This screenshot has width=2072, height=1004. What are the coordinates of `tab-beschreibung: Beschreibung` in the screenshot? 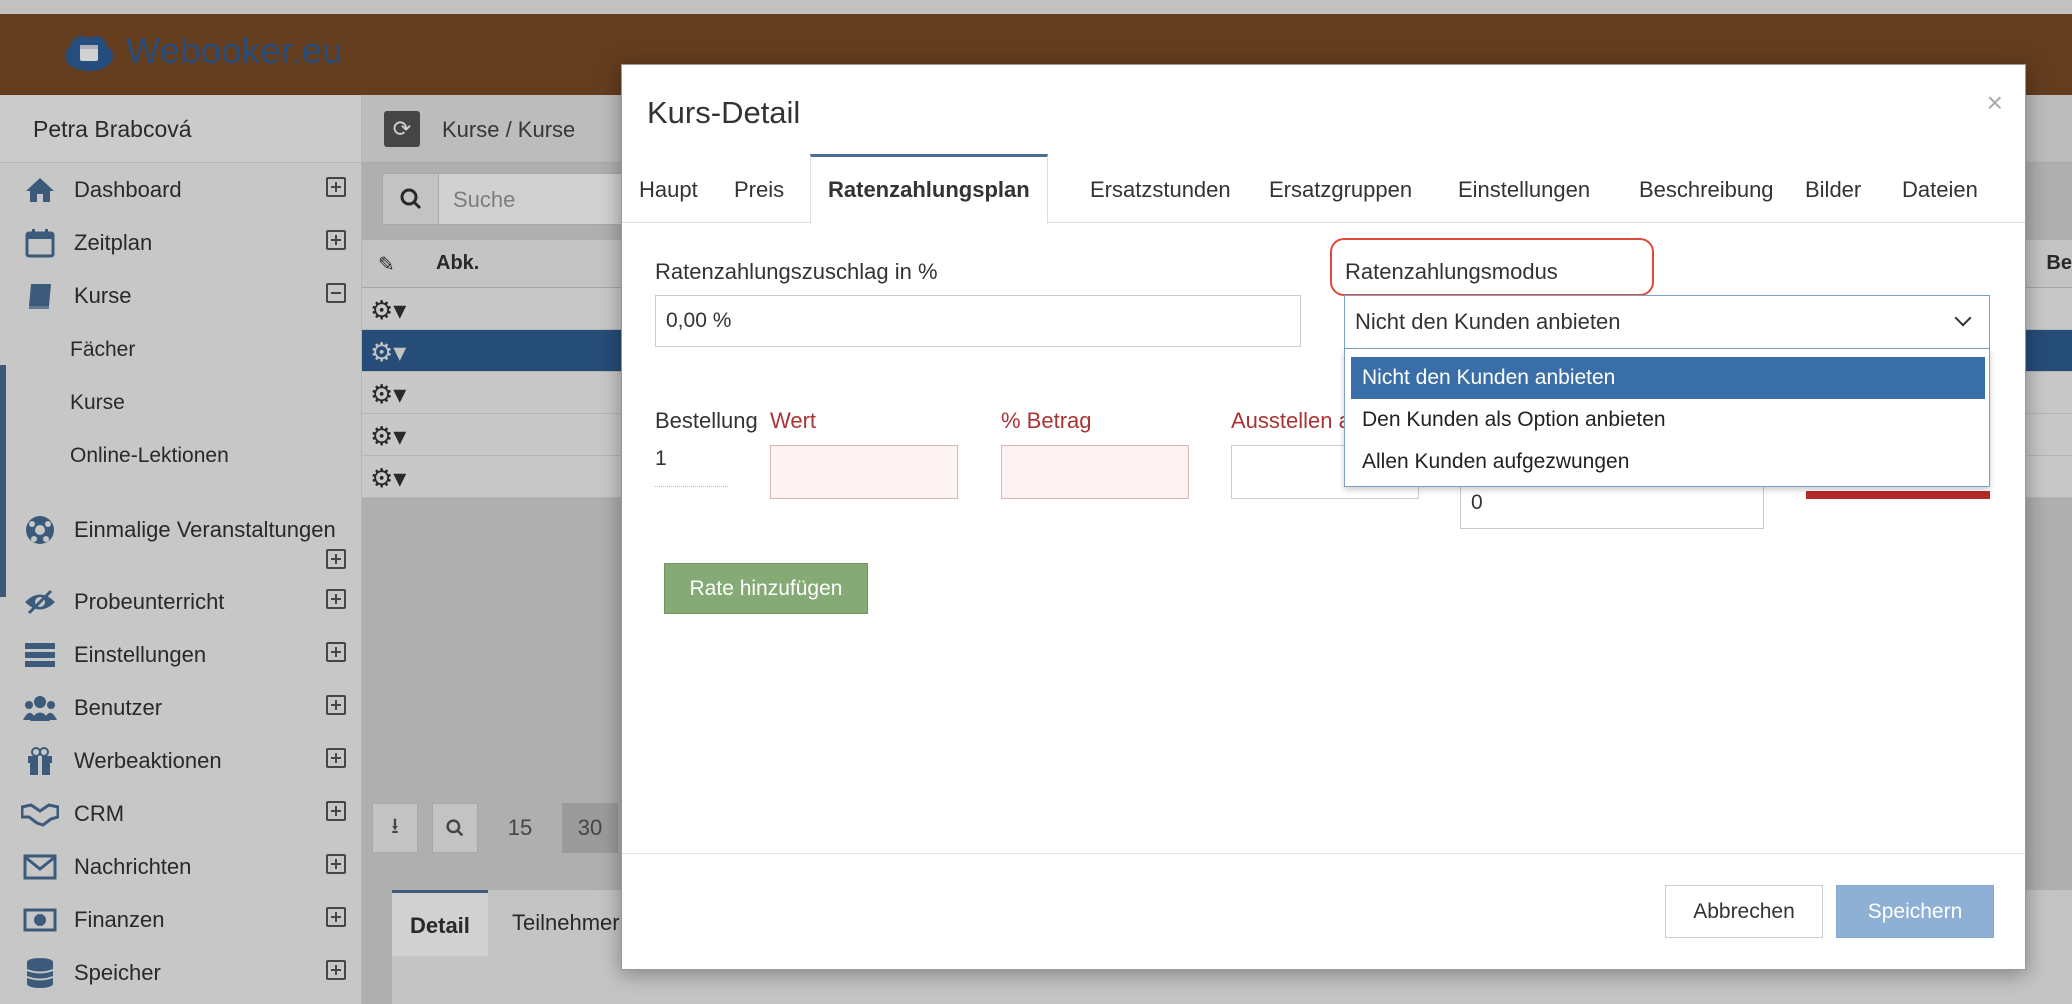 It's located at (1706, 190).